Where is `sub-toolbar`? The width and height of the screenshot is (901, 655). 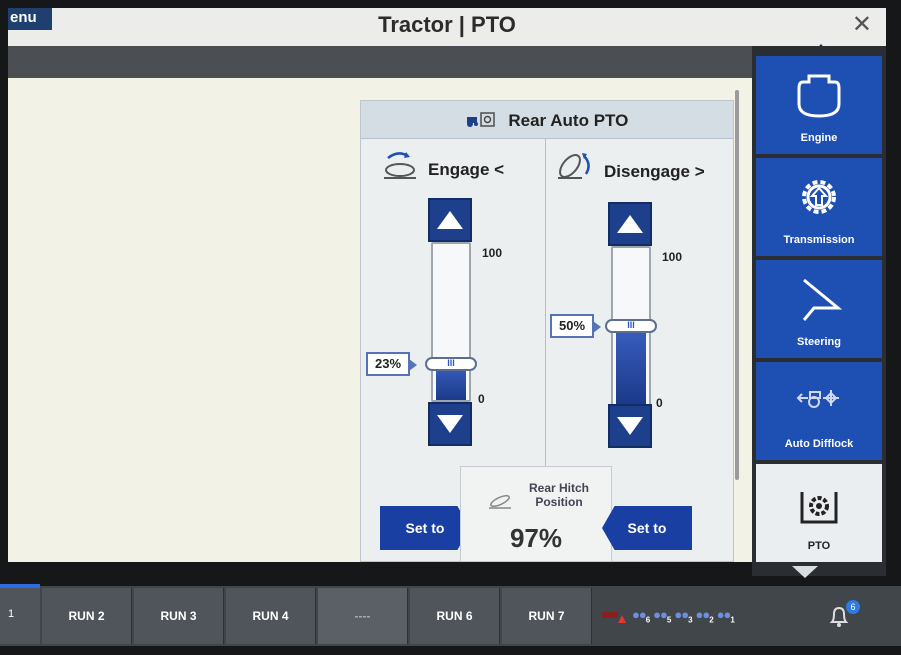 sub-toolbar is located at coordinates (380, 62).